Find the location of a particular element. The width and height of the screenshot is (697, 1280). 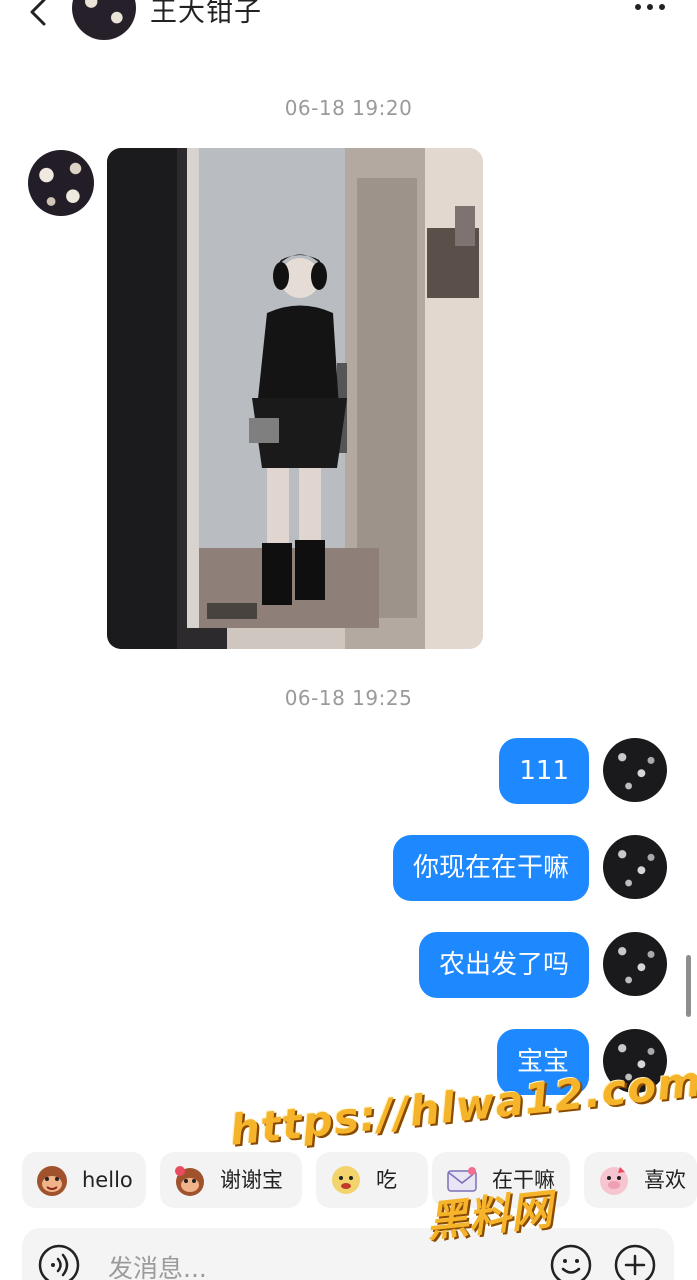

message-bubble: 你现在在干嘛 is located at coordinates (490, 868).